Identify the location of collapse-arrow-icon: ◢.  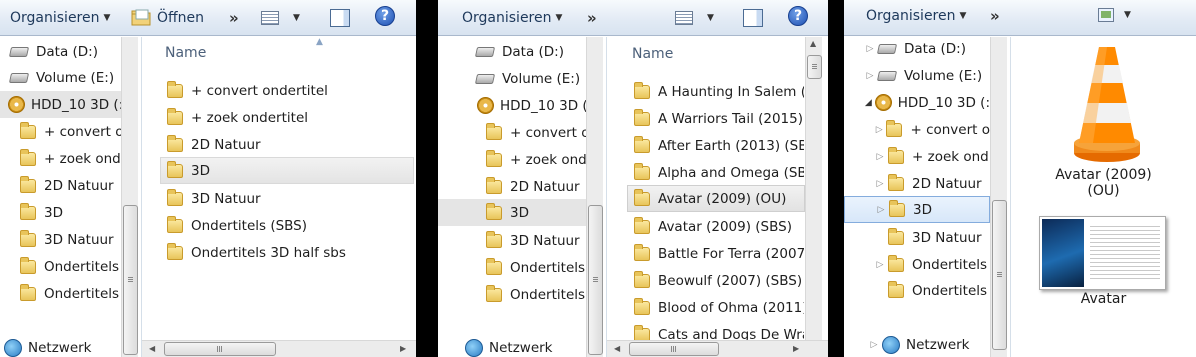
(868, 103).